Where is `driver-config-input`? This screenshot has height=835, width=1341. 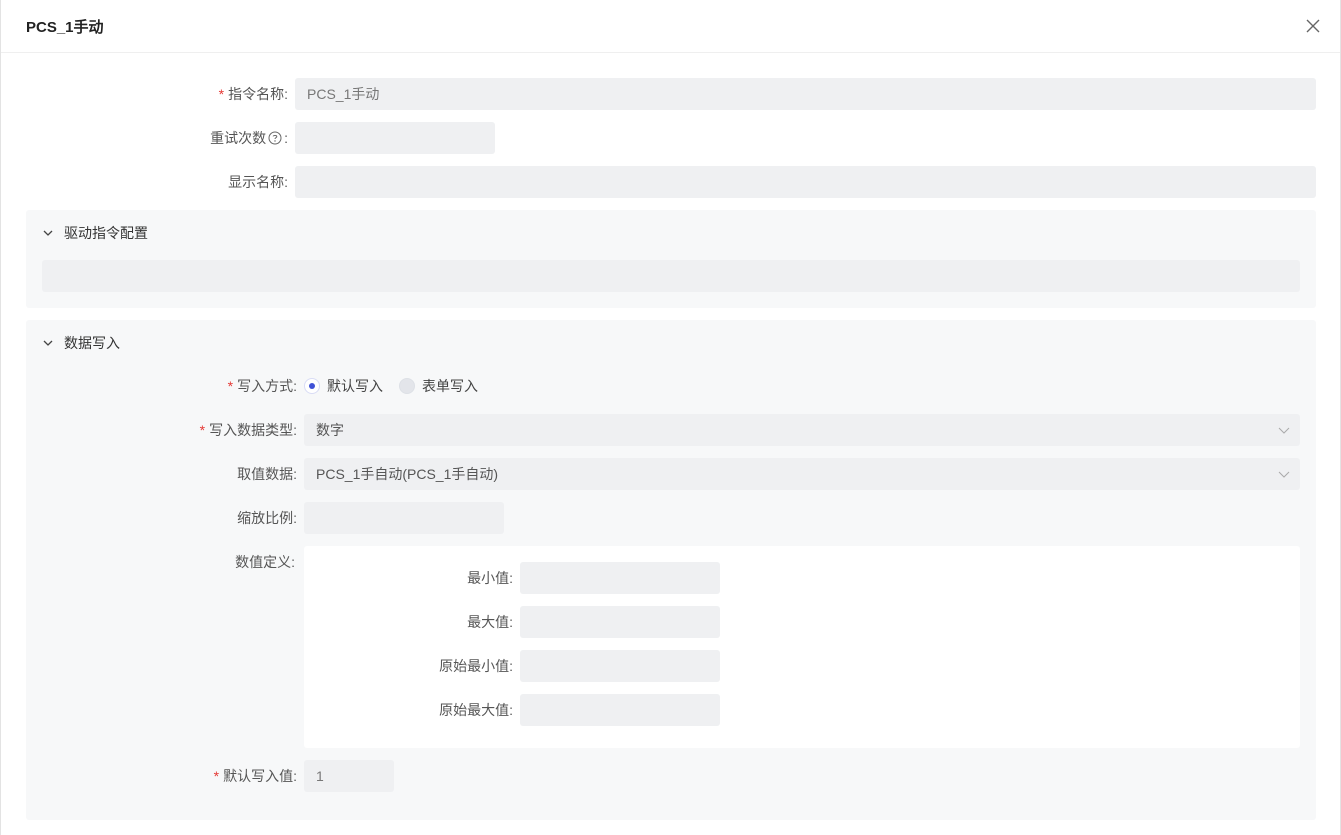
driver-config-input is located at coordinates (671, 276).